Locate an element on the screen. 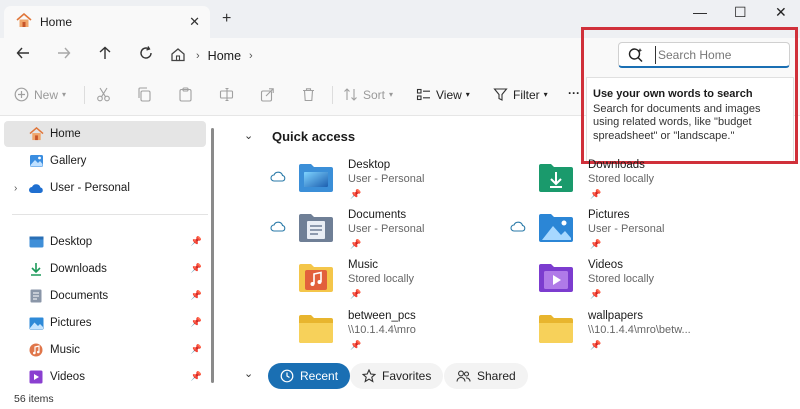 This screenshot has width=800, height=409. sort-button: Sort ▾ is located at coordinates (368, 94).